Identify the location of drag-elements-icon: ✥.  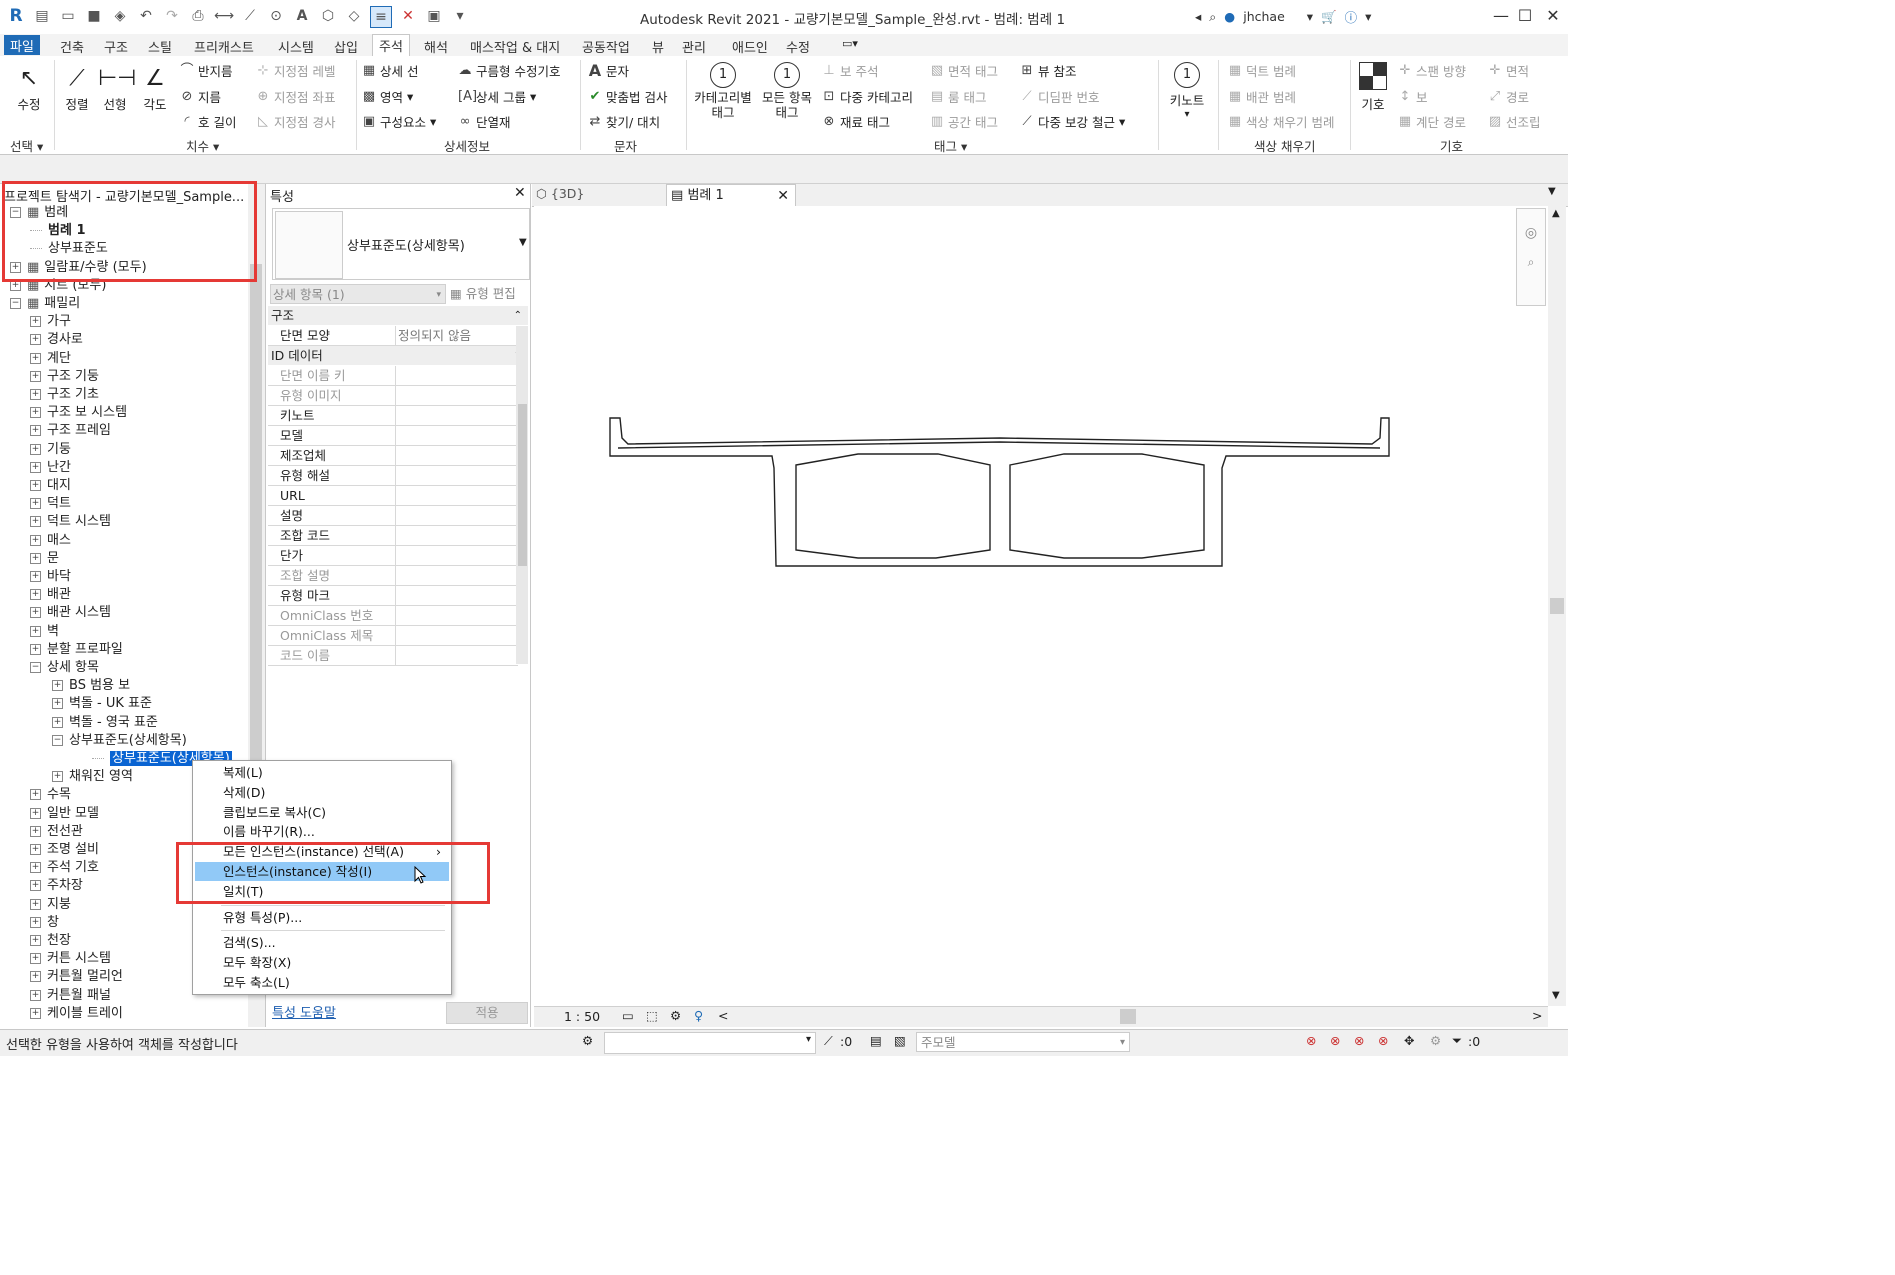
(1409, 1040).